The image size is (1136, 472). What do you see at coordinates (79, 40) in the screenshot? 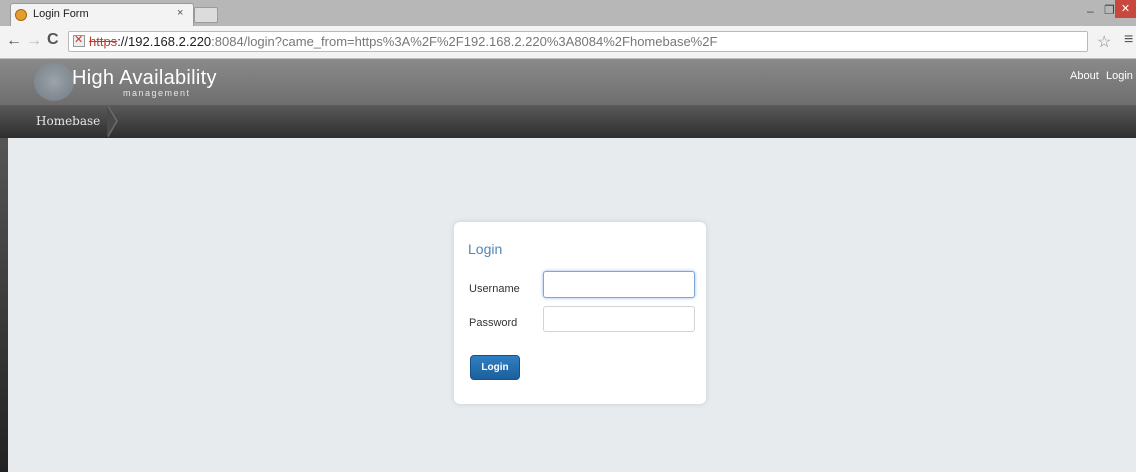
I see `broken-lock-icon` at bounding box center [79, 40].